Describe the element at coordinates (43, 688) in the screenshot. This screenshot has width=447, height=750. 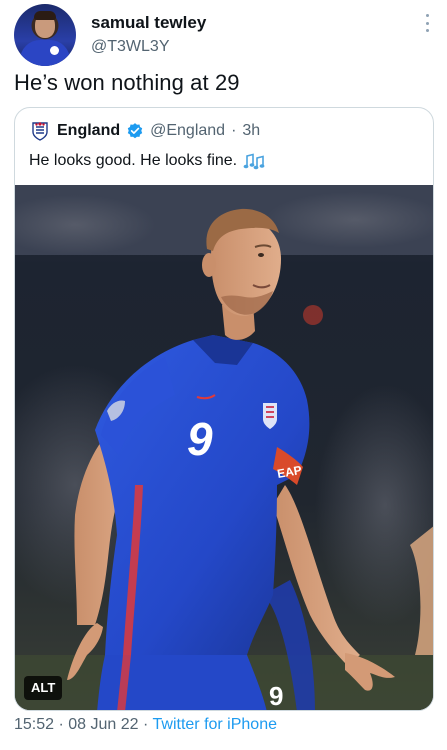
I see `alt-text-button: ALT` at that location.